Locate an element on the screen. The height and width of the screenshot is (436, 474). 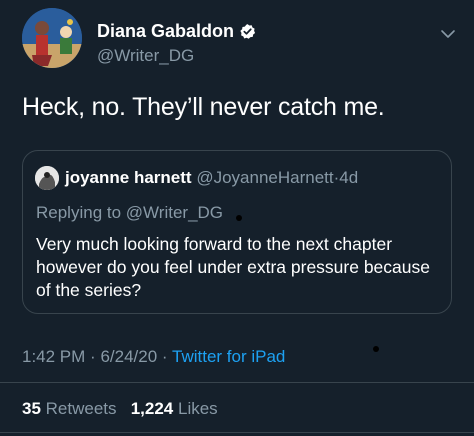
replying-mention: @Writer_DG is located at coordinates (174, 212).